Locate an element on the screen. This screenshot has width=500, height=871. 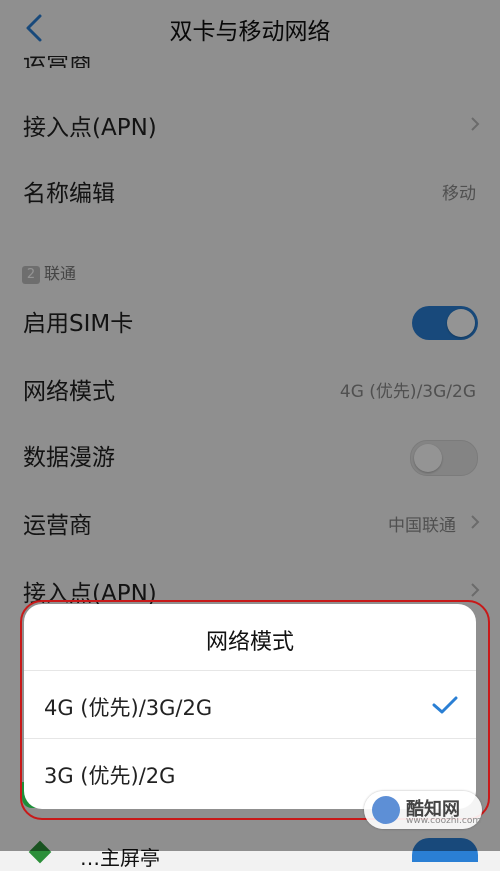
option-label: 3G (优先)/2G is located at coordinates (110, 776).